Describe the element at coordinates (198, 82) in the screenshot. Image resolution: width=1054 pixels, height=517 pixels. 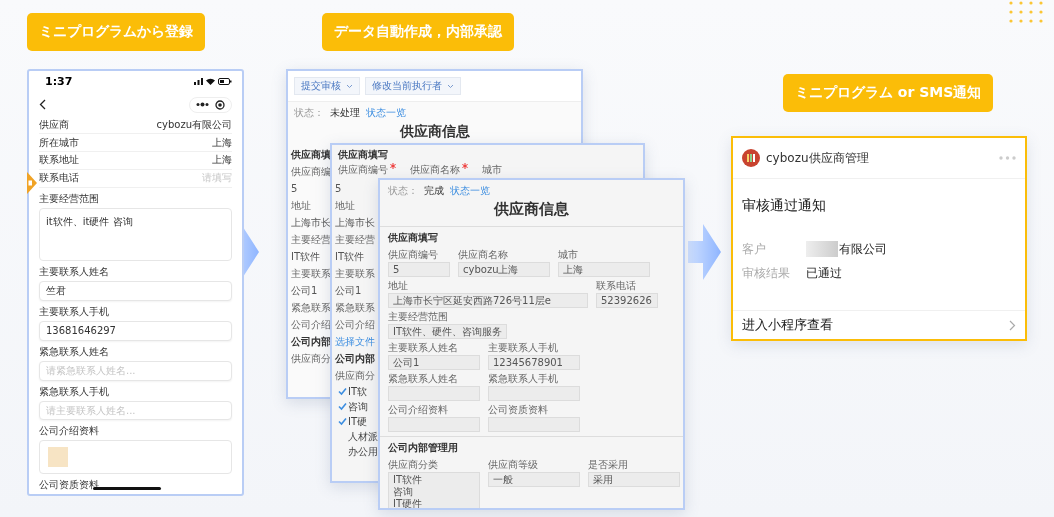
I see `signal-icon` at that location.